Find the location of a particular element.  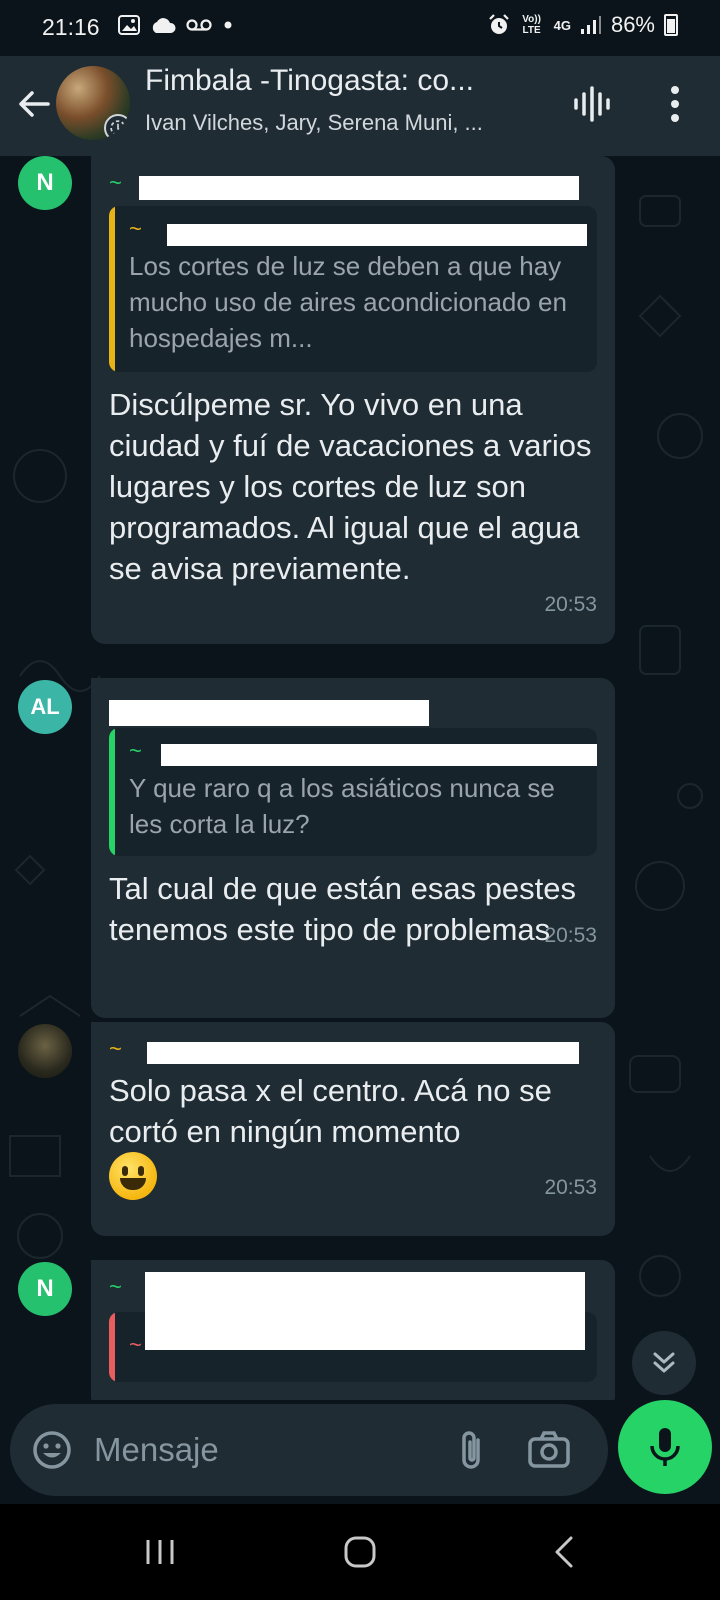

sender-avatar-photo is located at coordinates (45, 1051).